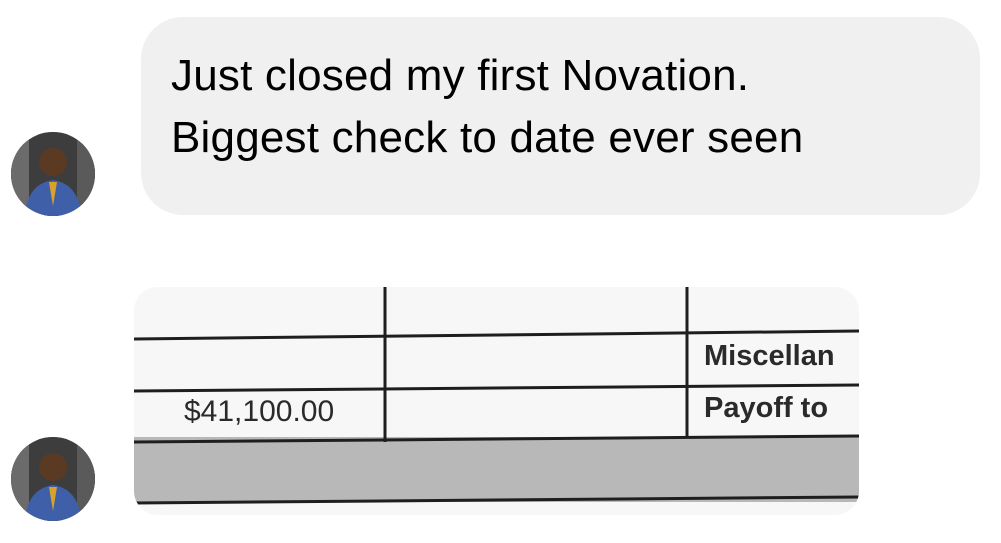 Image resolution: width=1001 pixels, height=543 pixels. Describe the element at coordinates (487, 137) in the screenshot. I see `message-line-2: Biggest check to date ever seen` at that location.